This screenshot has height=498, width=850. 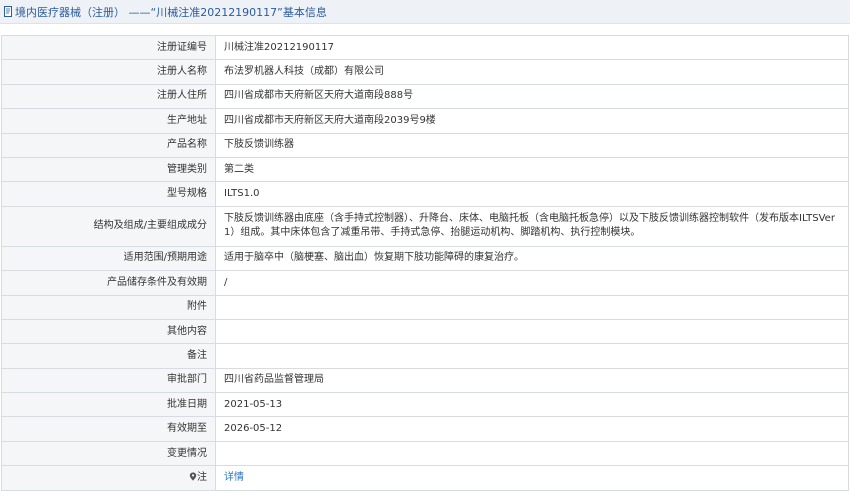 What do you see at coordinates (108, 121) in the screenshot?
I see `row-label: 生产地址` at bounding box center [108, 121].